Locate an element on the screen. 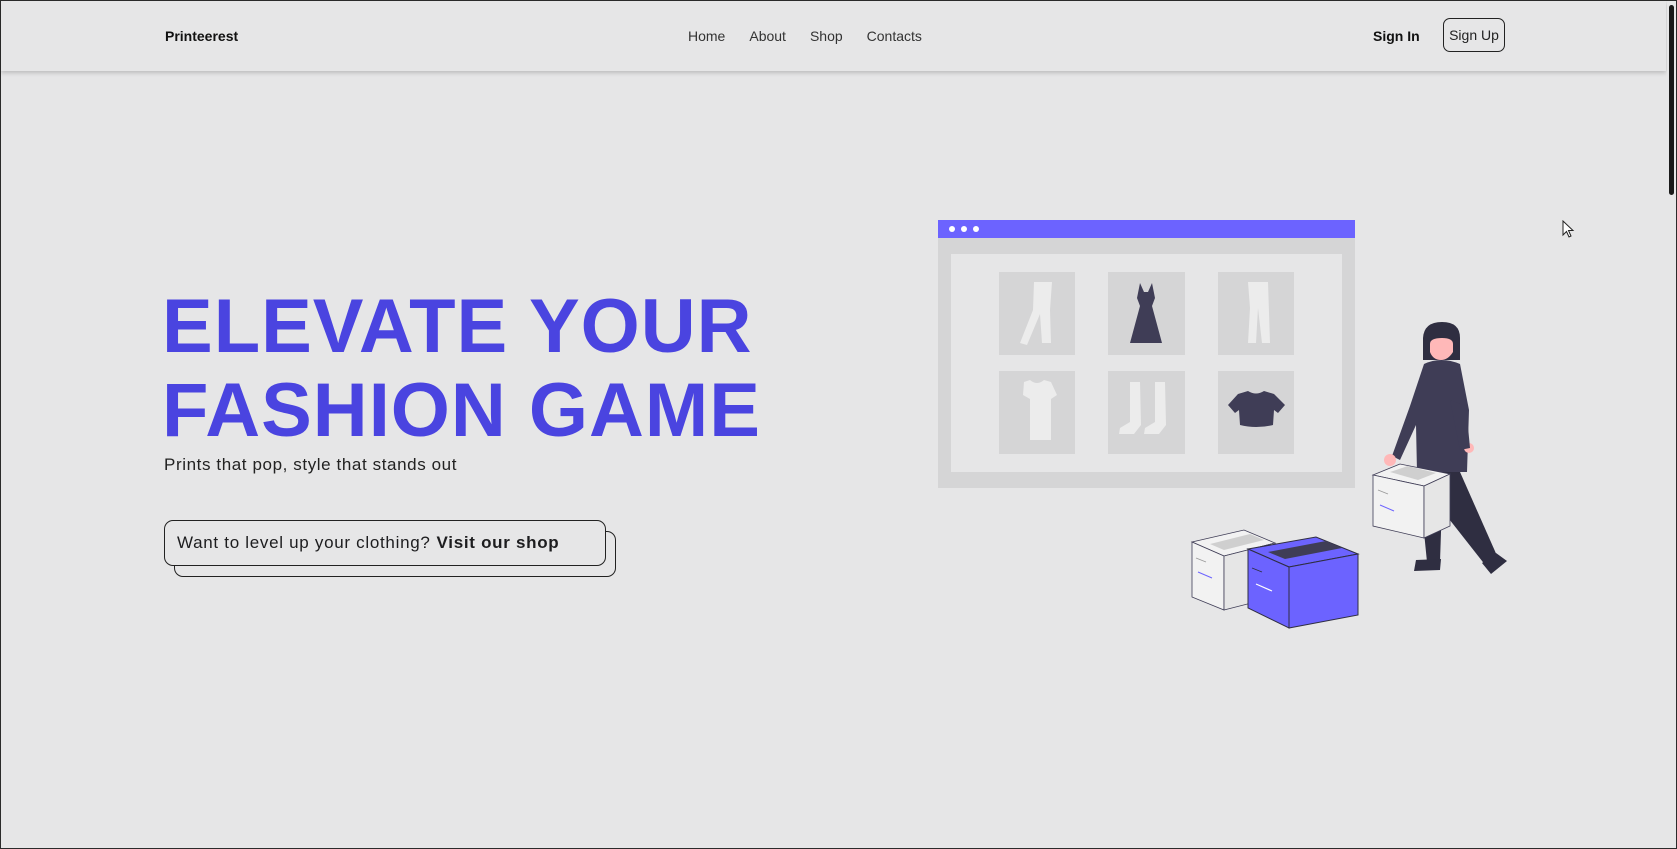  nav-about: About is located at coordinates (767, 36).